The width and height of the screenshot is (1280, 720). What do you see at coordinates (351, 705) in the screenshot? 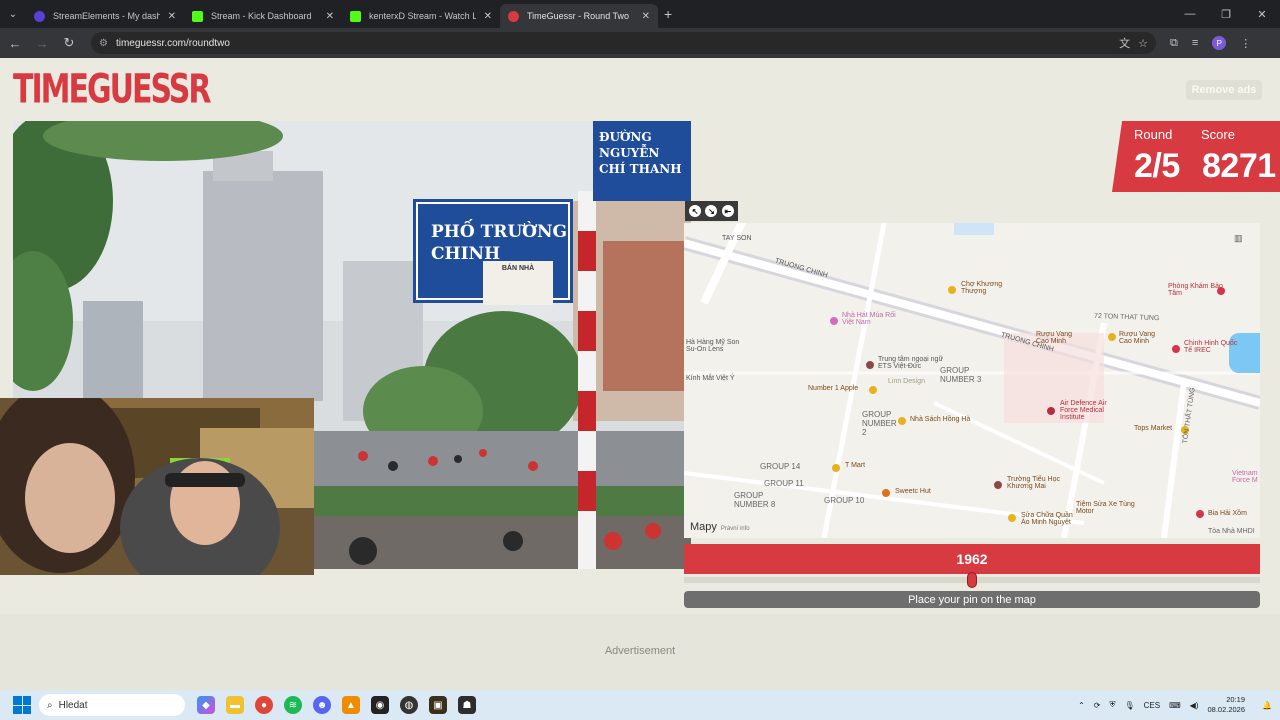
I see `vlc-icon: ▲` at bounding box center [351, 705].